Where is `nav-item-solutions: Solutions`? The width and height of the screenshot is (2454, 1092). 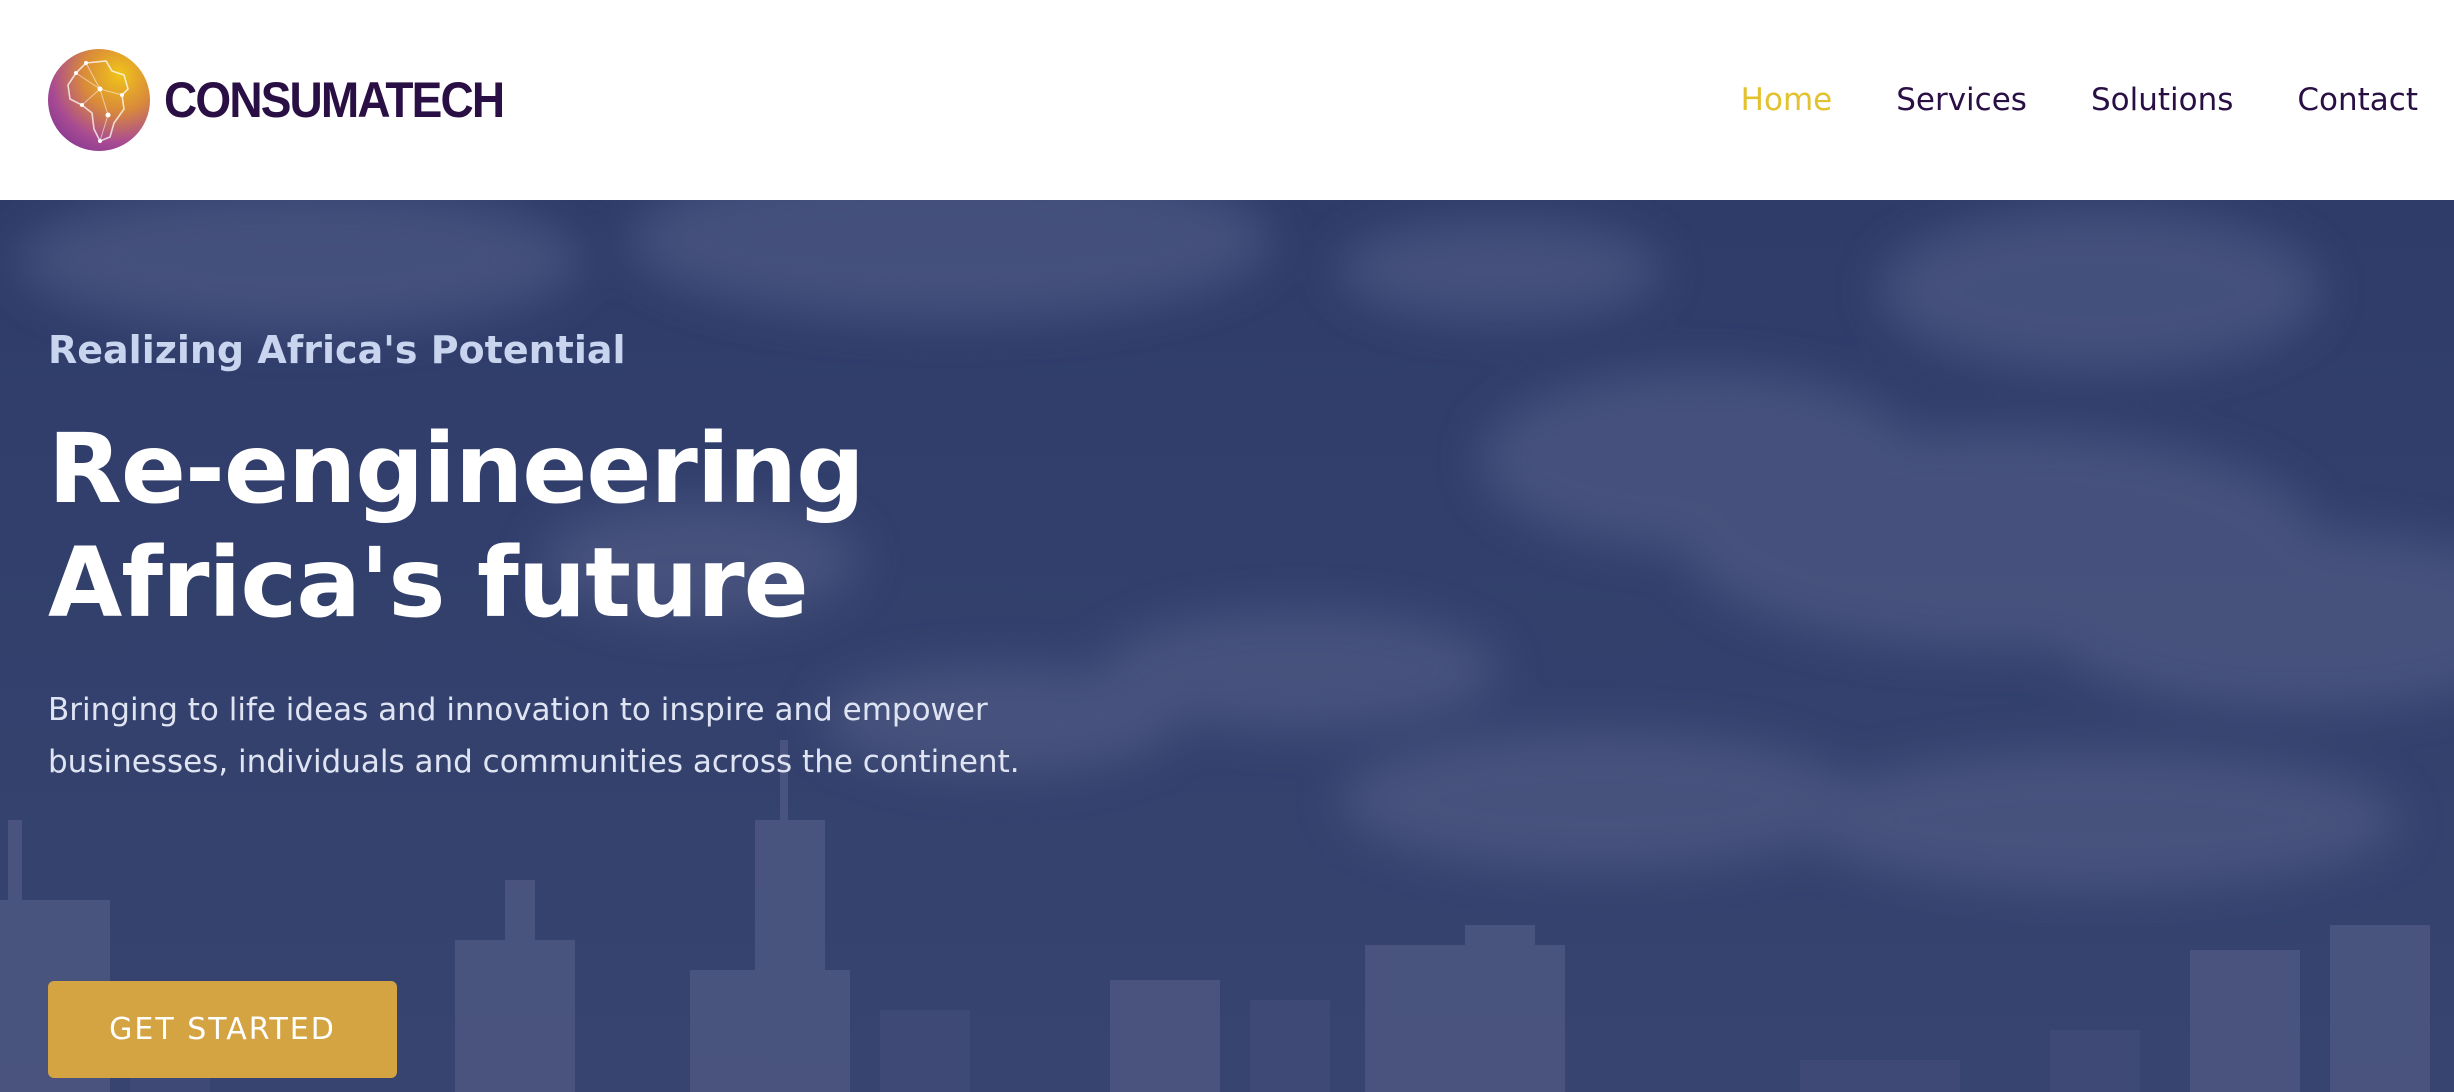
nav-item-solutions: Solutions is located at coordinates (2162, 100).